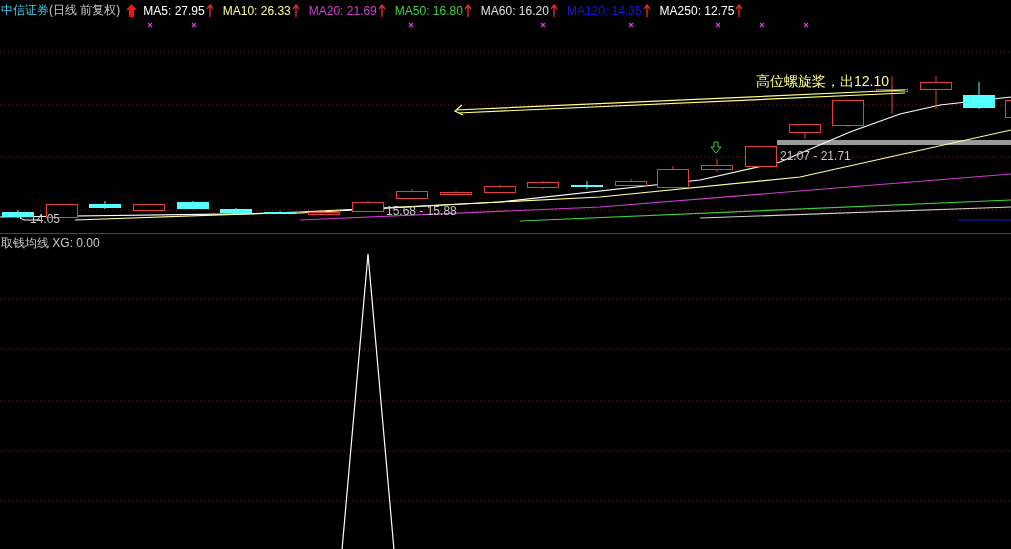  Describe the element at coordinates (256, 10) in the screenshot. I see `moving-average-label: MA10: 26.33` at that location.